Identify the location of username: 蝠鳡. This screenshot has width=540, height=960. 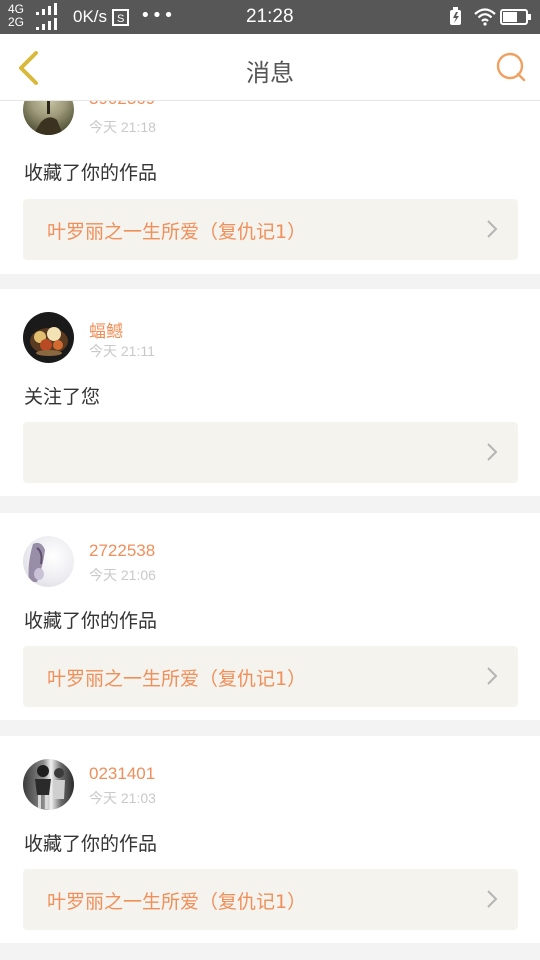
(106, 329).